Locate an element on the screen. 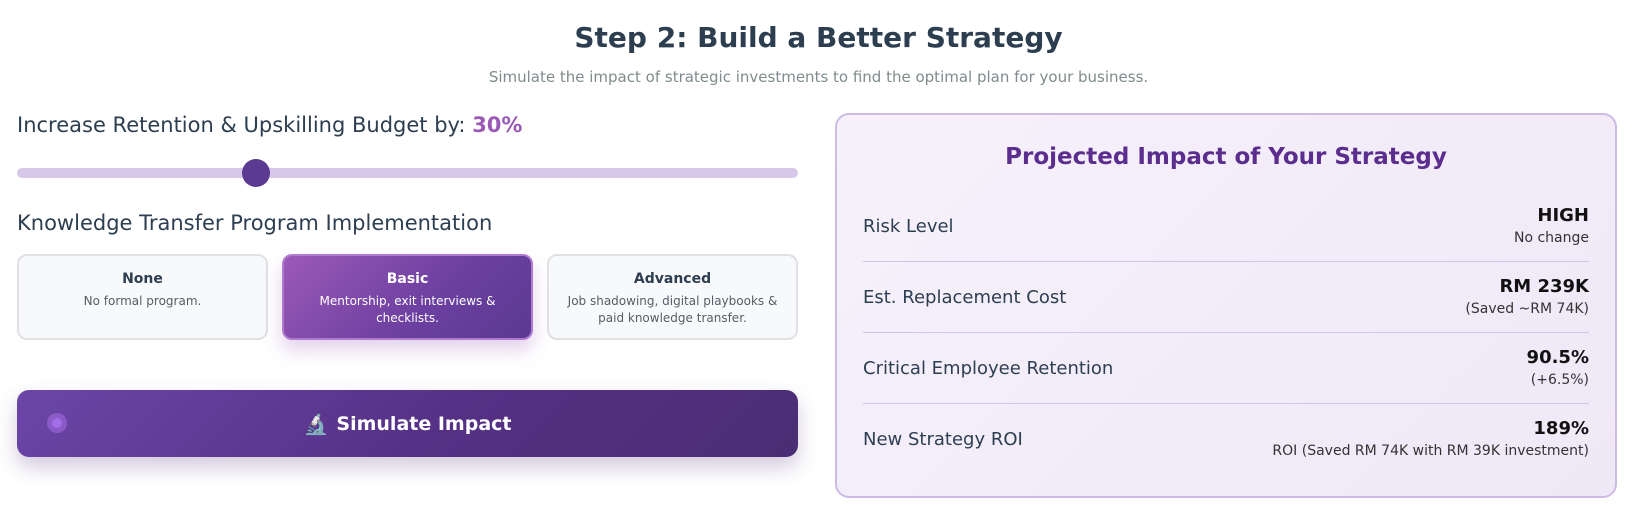 This screenshot has height=521, width=1637. metric-values: 90.5% (+6.5%) is located at coordinates (1558, 368).